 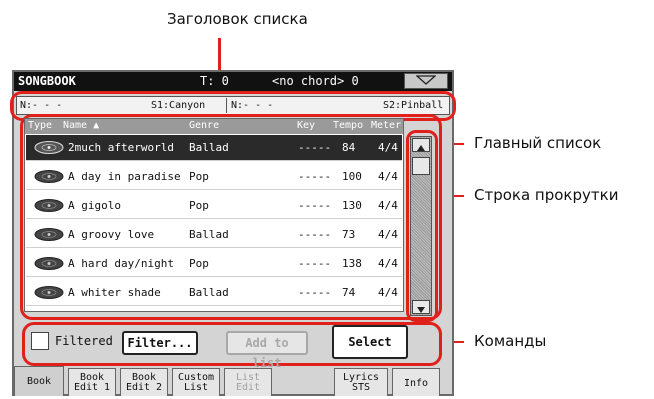 I want to click on col-tempo: Tempo, so click(x=348, y=125).